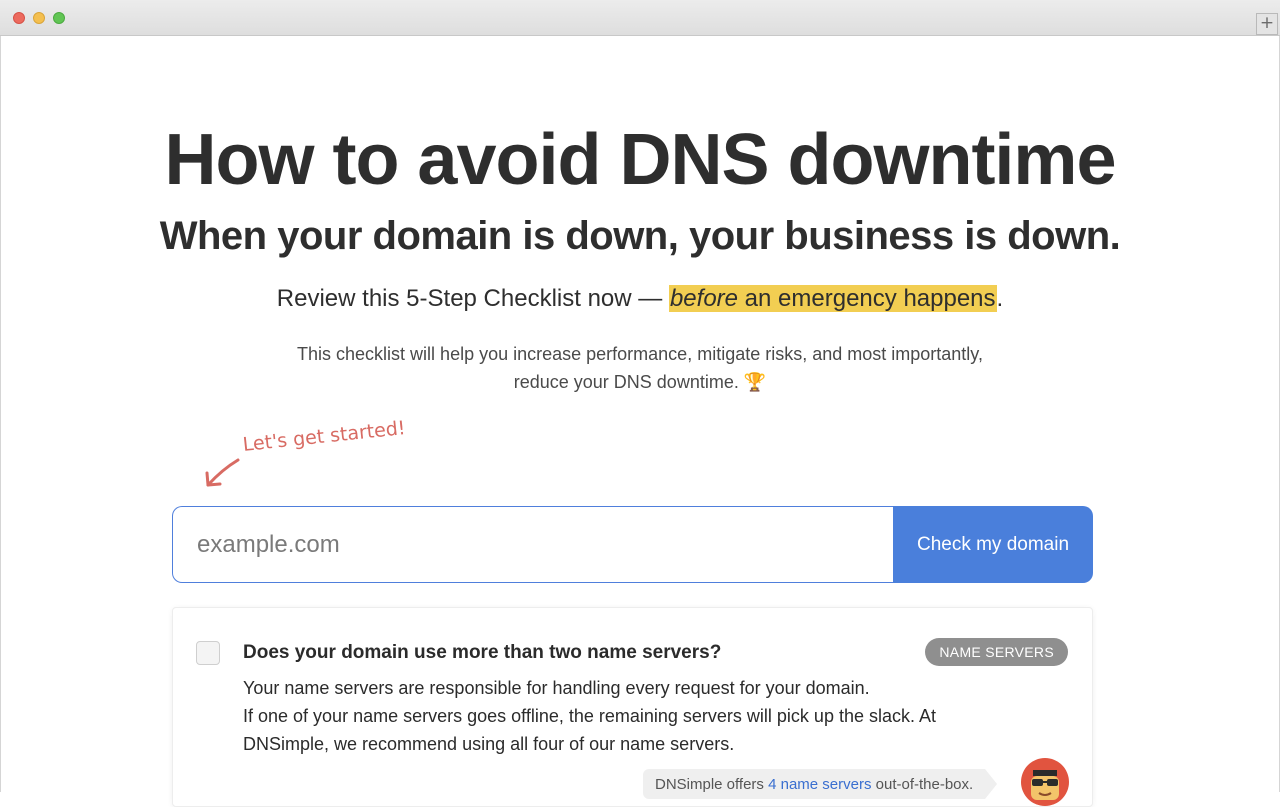 The image size is (1280, 807). What do you see at coordinates (712, 784) in the screenshot?
I see `tip-prefix: DNSimple offers` at bounding box center [712, 784].